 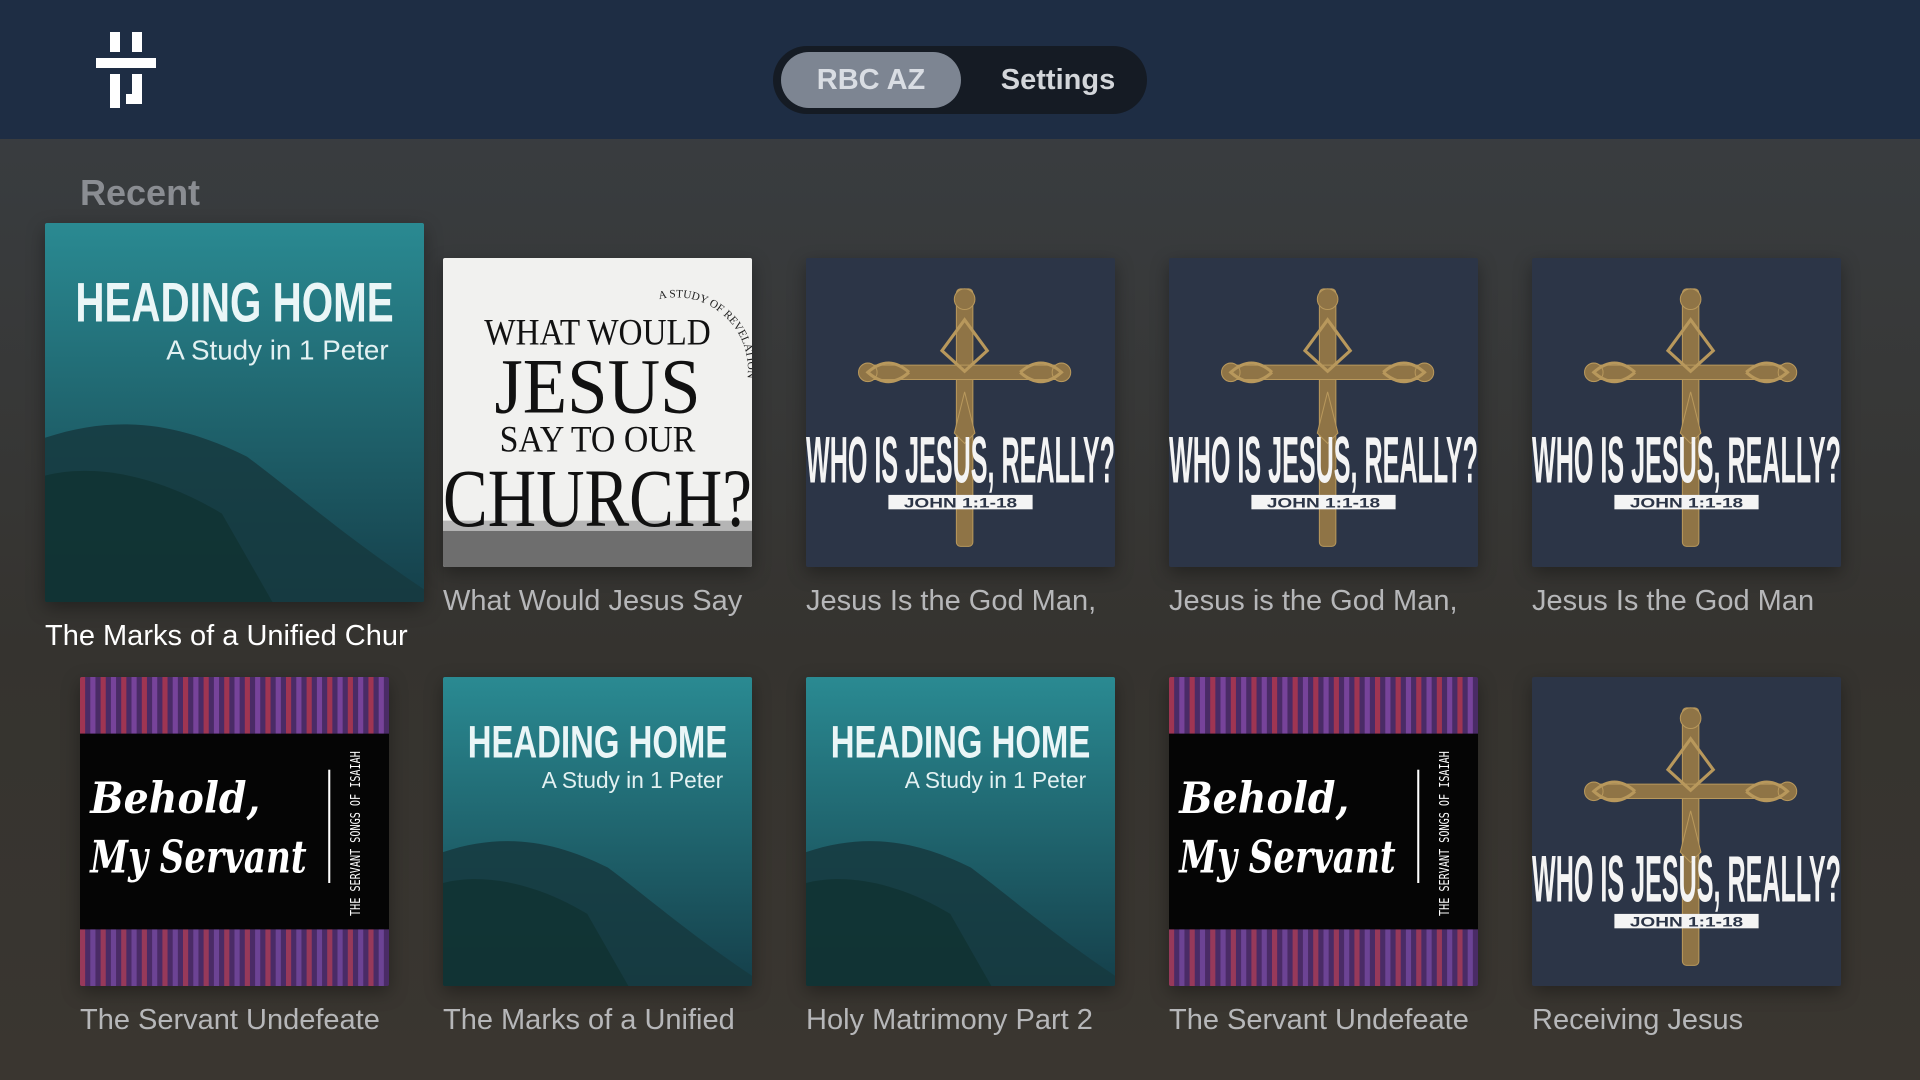 I want to click on svg-text: CHURCH?, so click(x=597, y=498).